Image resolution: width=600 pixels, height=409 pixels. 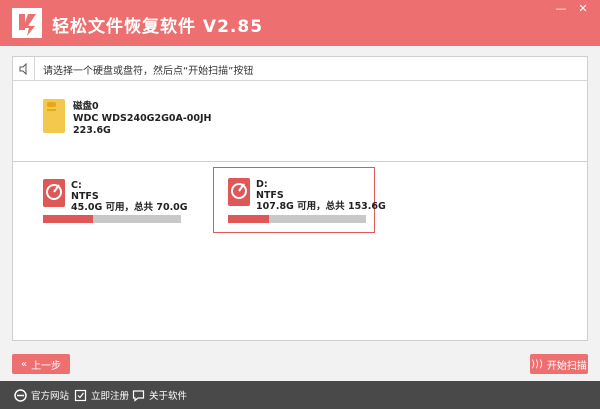 I want to click on chat-bubble-icon, so click(x=138, y=395).